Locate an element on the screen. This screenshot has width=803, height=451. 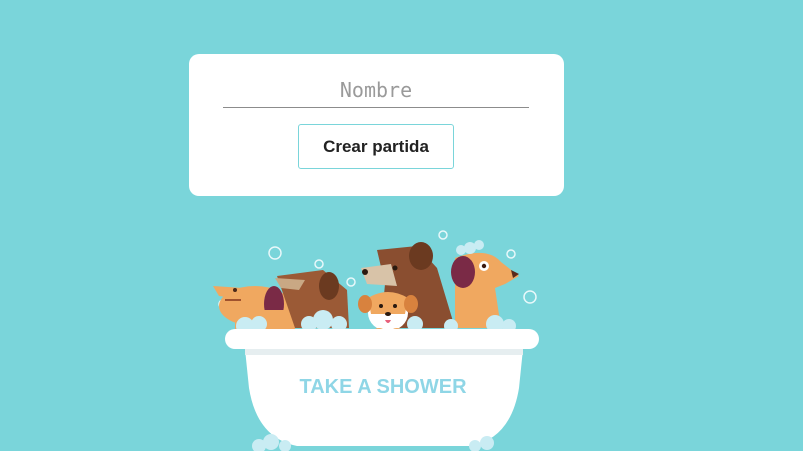
dog-icon is located at coordinates (485, 284).